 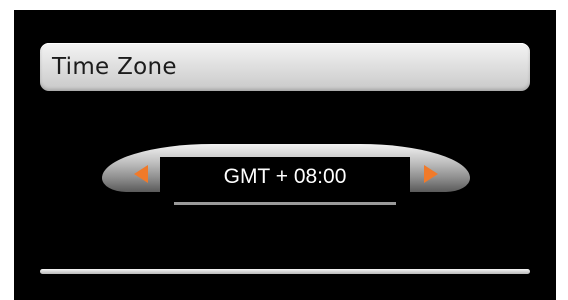 I want to click on time-zone-selector: GMT + 08:00, so click(x=286, y=175).